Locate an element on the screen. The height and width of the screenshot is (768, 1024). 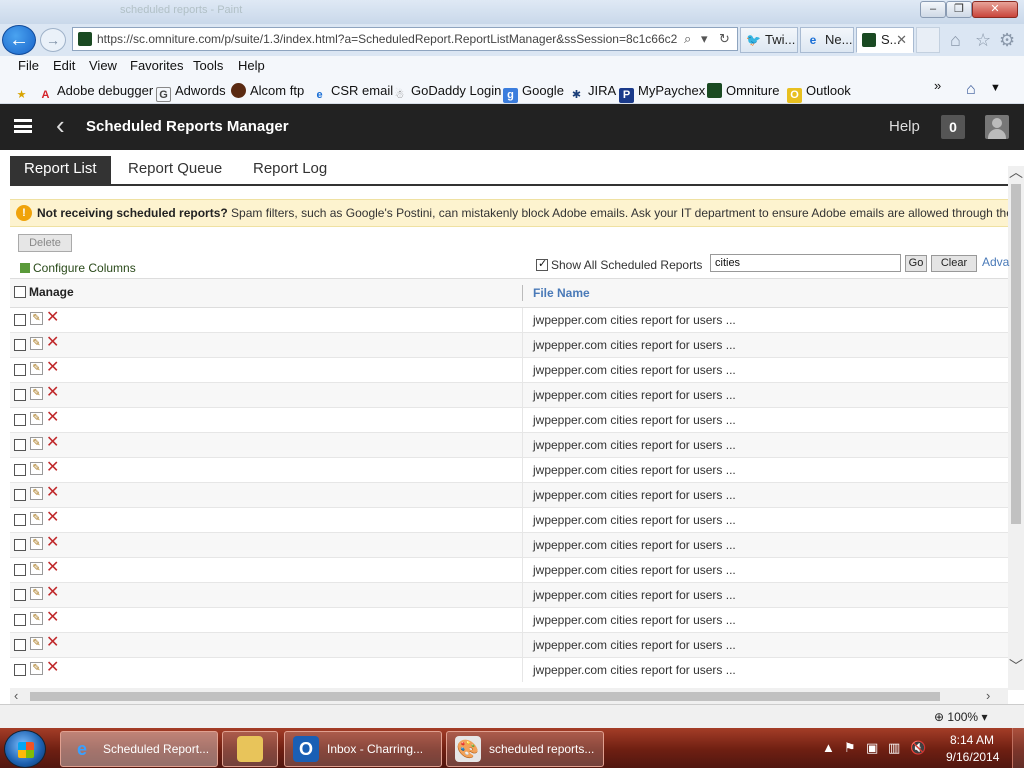
select-all-checkbox is located at coordinates (20, 292).